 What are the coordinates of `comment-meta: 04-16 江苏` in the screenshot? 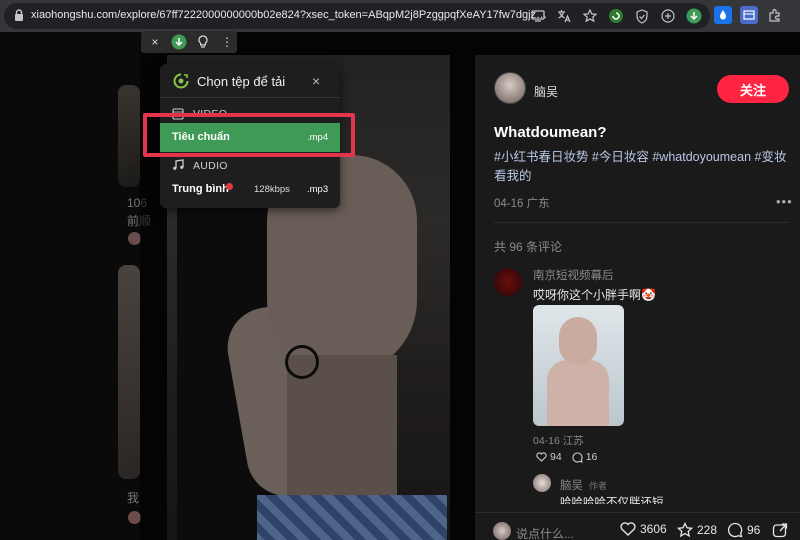 It's located at (558, 441).